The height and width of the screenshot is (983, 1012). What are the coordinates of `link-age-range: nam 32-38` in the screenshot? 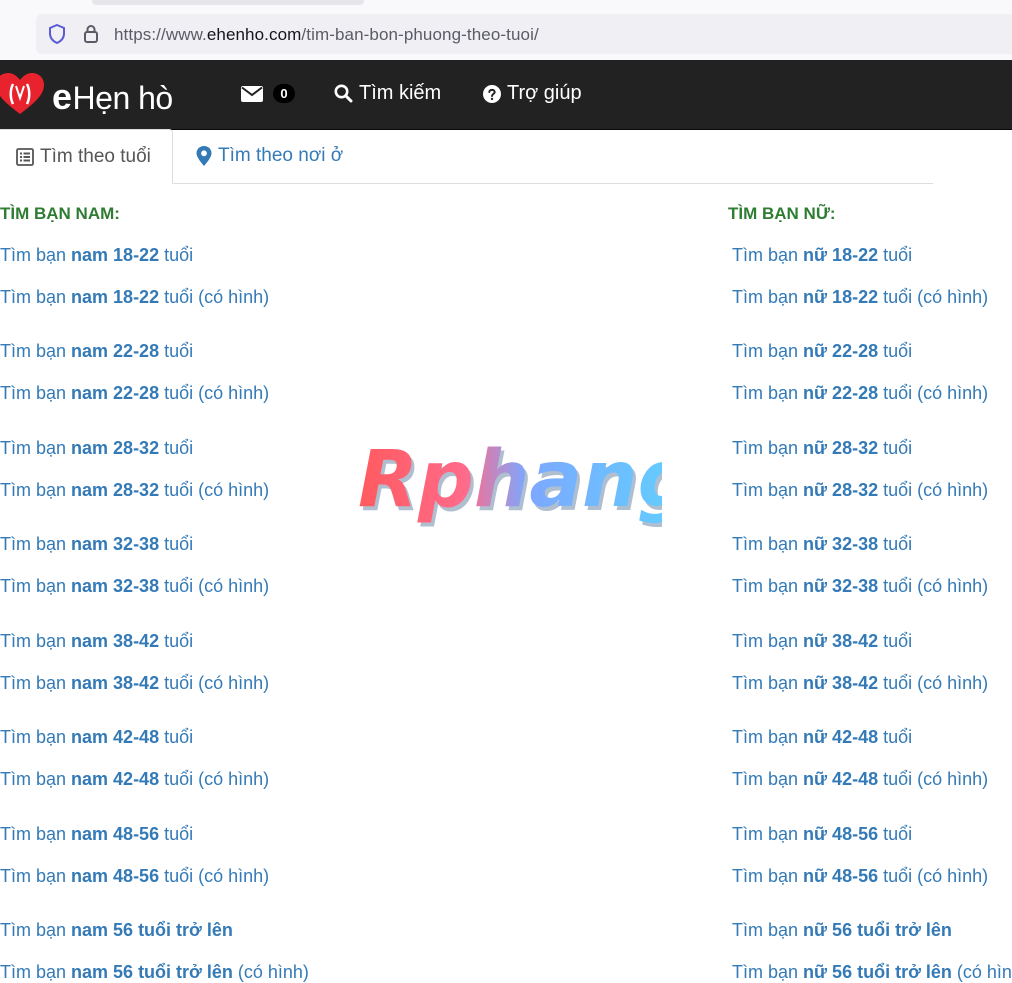 It's located at (115, 586).